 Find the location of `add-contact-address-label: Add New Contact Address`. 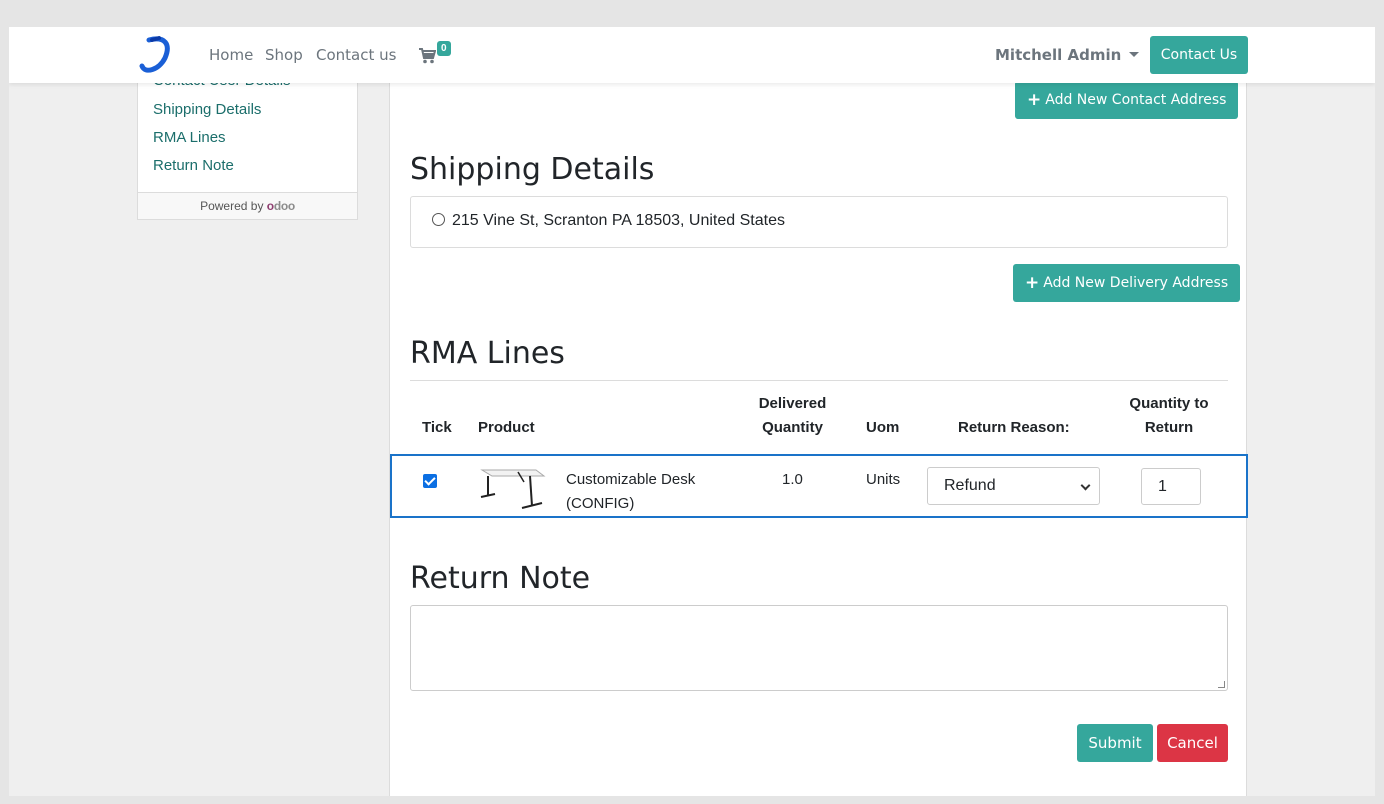

add-contact-address-label: Add New Contact Address is located at coordinates (1136, 100).